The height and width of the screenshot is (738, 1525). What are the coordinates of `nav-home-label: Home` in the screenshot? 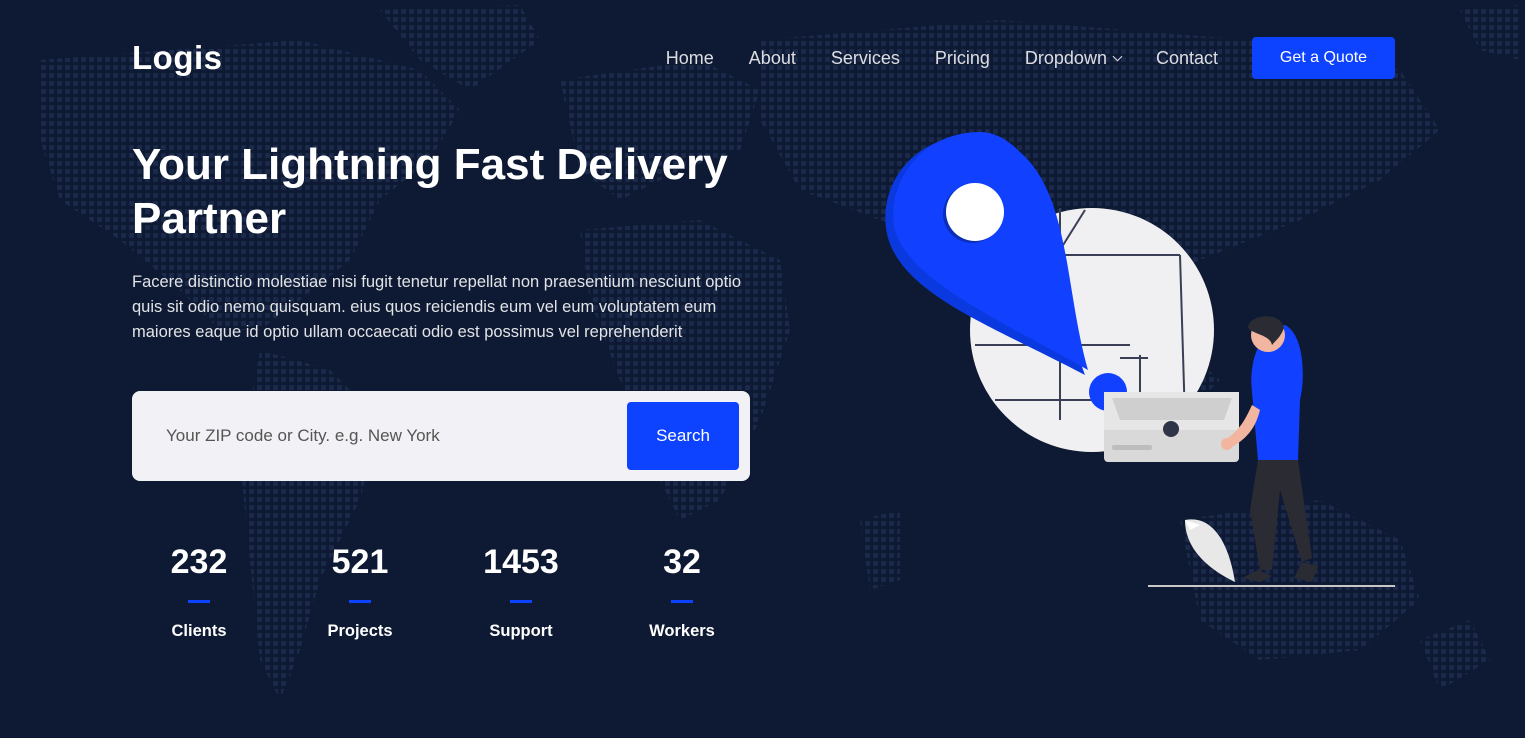 It's located at (689, 57).